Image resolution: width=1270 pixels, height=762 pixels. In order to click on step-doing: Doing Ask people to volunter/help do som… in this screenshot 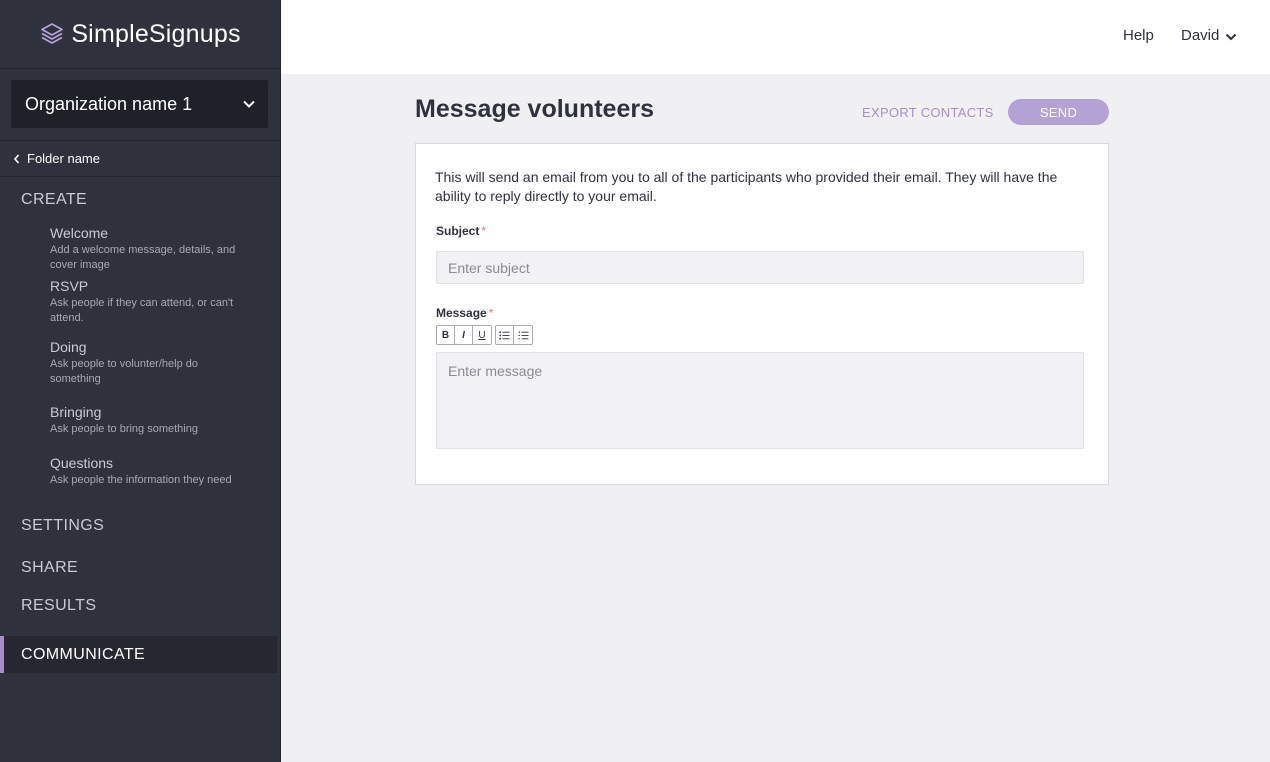, I will do `click(145, 363)`.